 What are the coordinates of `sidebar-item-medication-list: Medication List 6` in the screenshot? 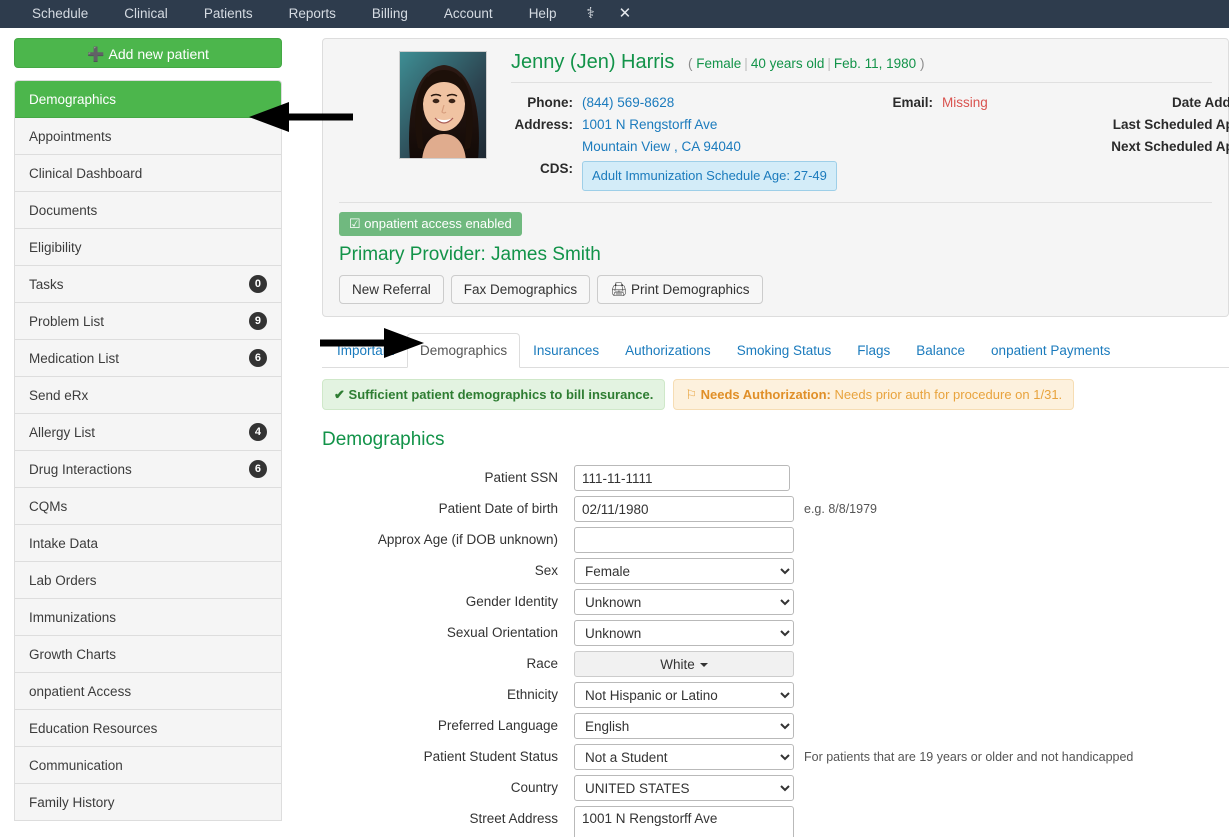 It's located at (148, 358).